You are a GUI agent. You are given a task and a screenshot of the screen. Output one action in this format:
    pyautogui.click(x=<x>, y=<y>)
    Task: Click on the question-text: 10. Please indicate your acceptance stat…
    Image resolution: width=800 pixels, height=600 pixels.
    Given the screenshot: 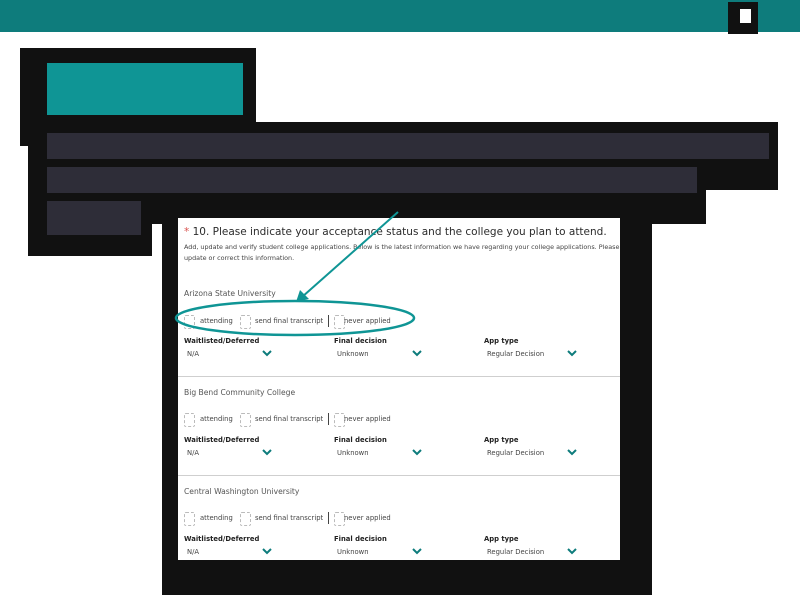 What is the action you would take?
    pyautogui.click(x=399, y=232)
    